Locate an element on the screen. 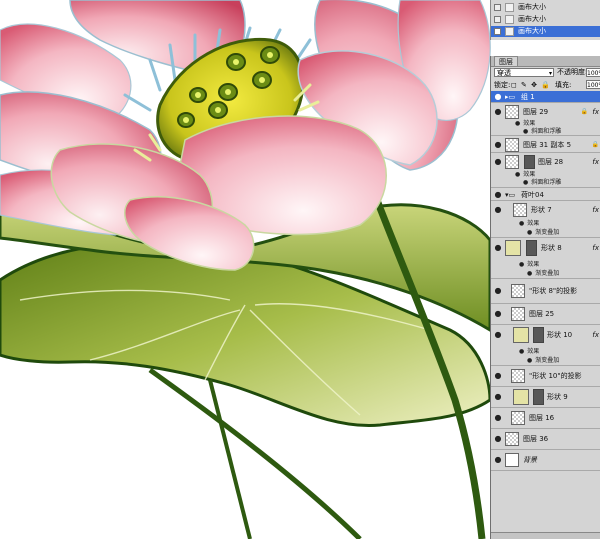  fill-input: 100% is located at coordinates (593, 84).